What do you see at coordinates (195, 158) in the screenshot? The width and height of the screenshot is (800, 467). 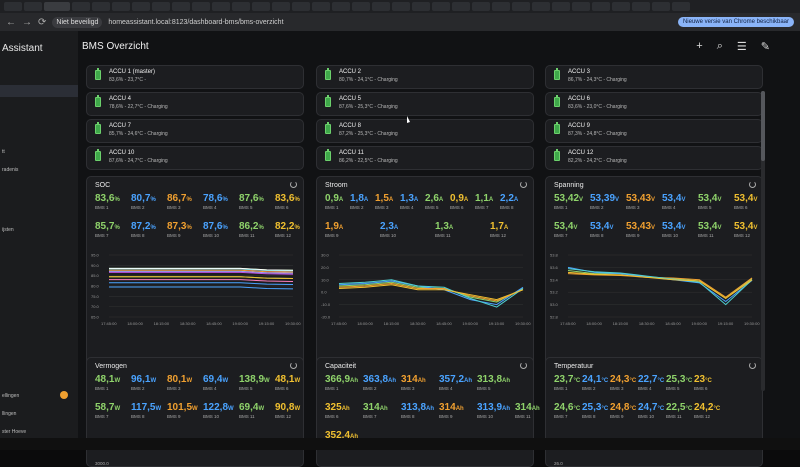 I see `accu-card: ACCU 10 87,6% - 24,7°C - Charging` at bounding box center [195, 158].